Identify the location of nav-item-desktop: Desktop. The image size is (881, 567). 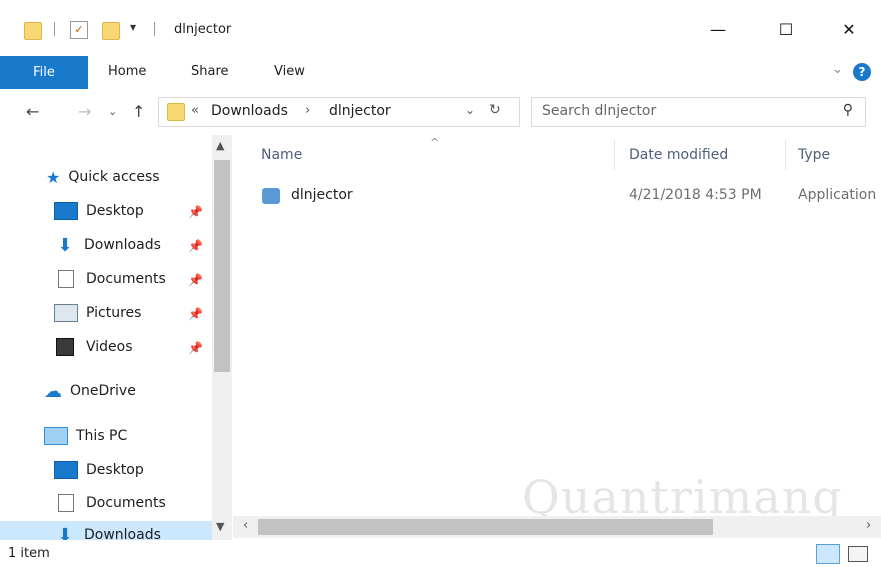
(99, 211).